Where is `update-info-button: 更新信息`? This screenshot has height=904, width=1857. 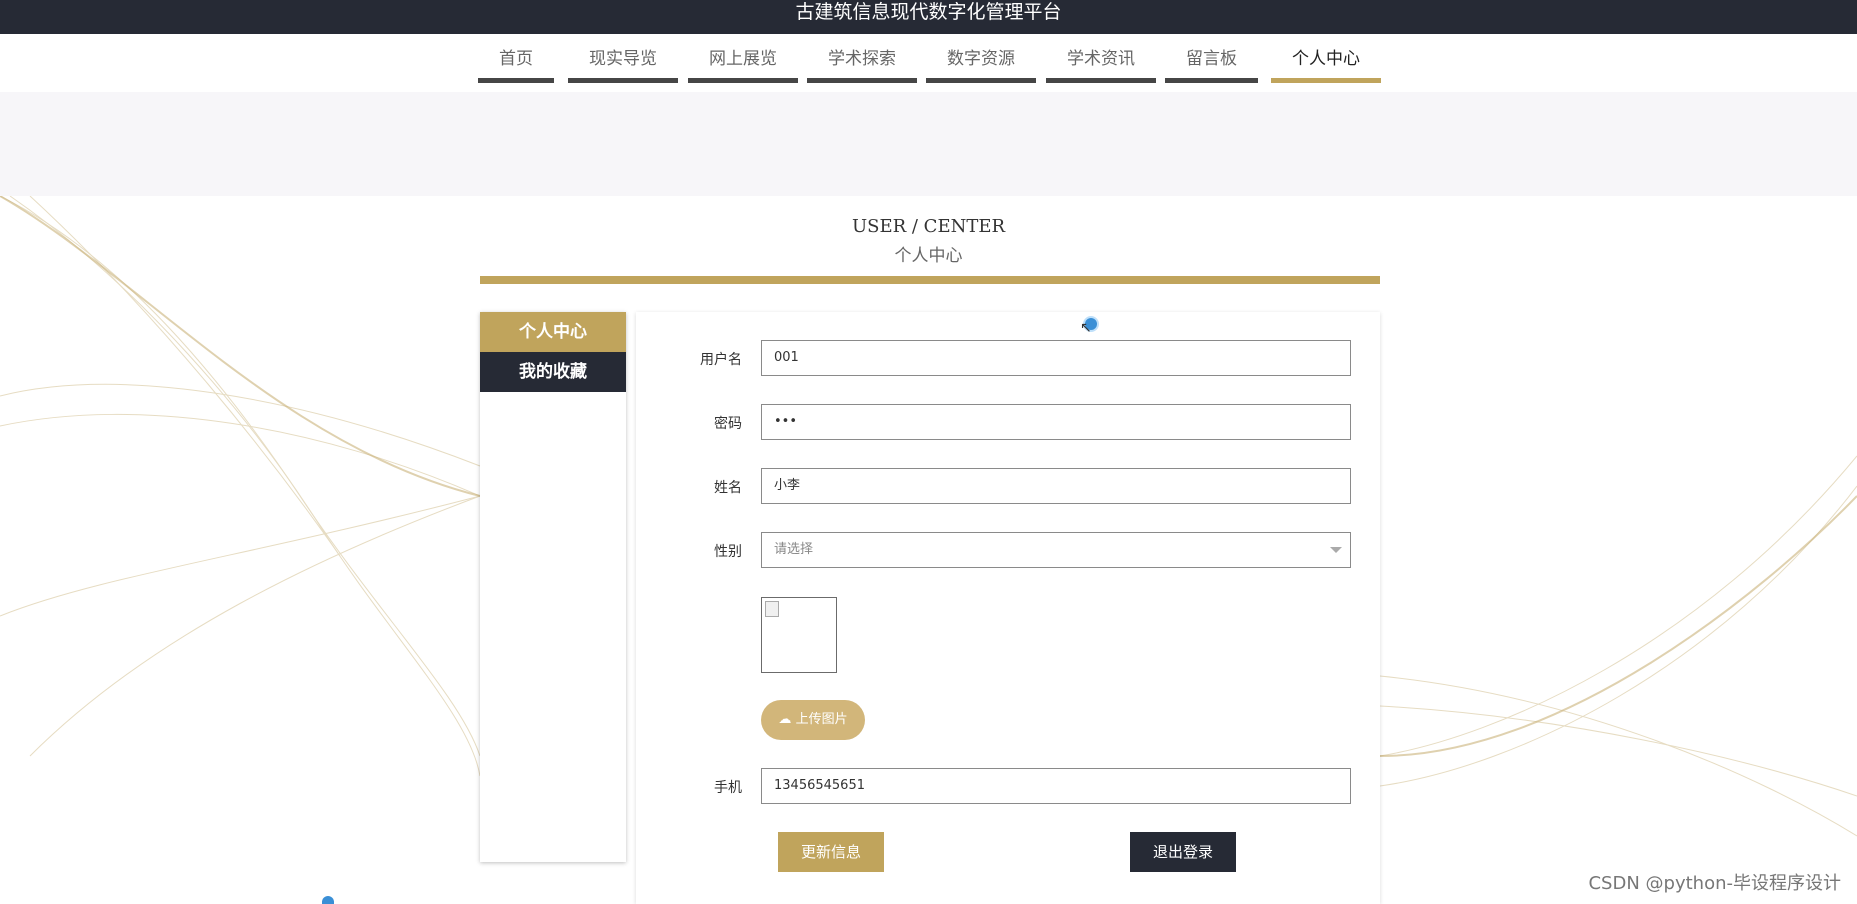 update-info-button: 更新信息 is located at coordinates (831, 852).